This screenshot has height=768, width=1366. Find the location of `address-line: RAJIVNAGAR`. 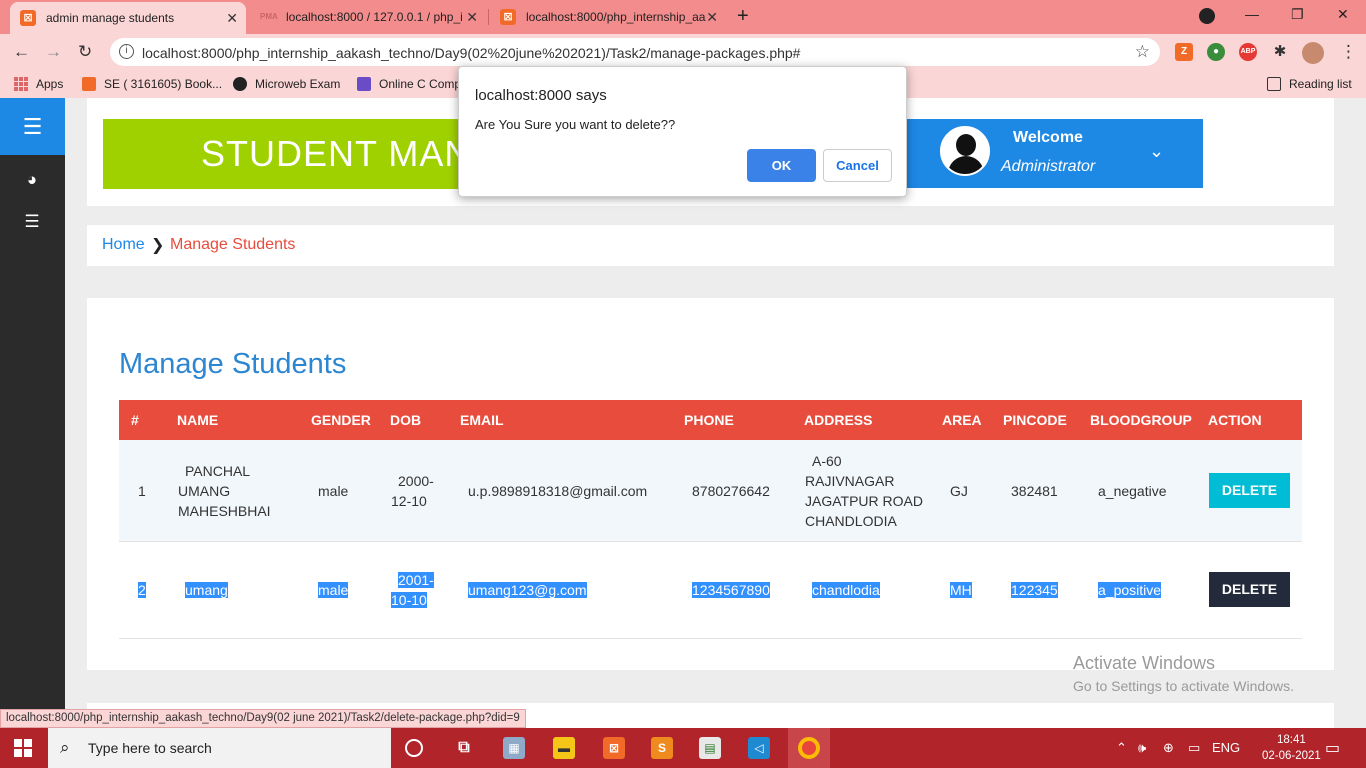

address-line: RAJIVNAGAR is located at coordinates (850, 481).